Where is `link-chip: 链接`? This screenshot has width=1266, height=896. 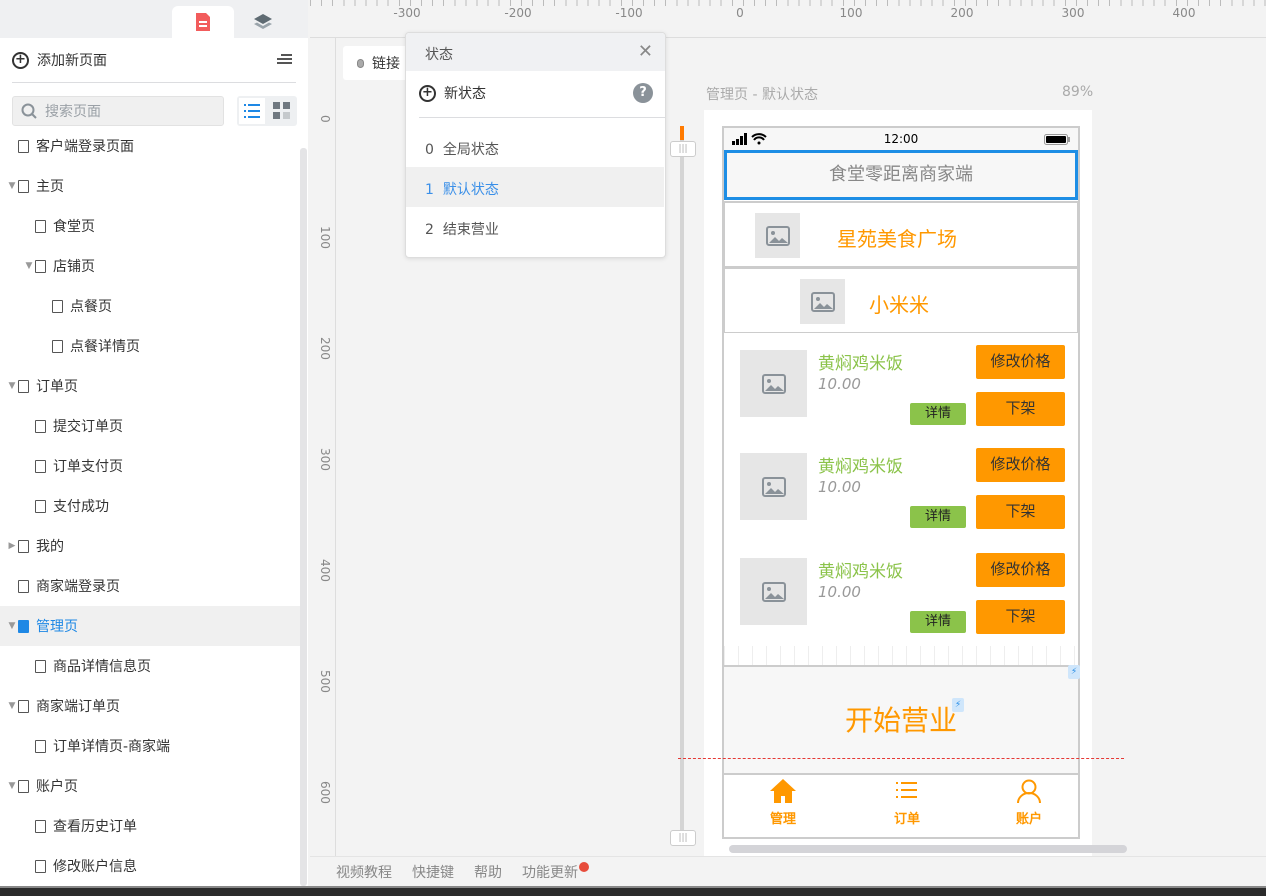 link-chip: 链接 is located at coordinates (378, 63).